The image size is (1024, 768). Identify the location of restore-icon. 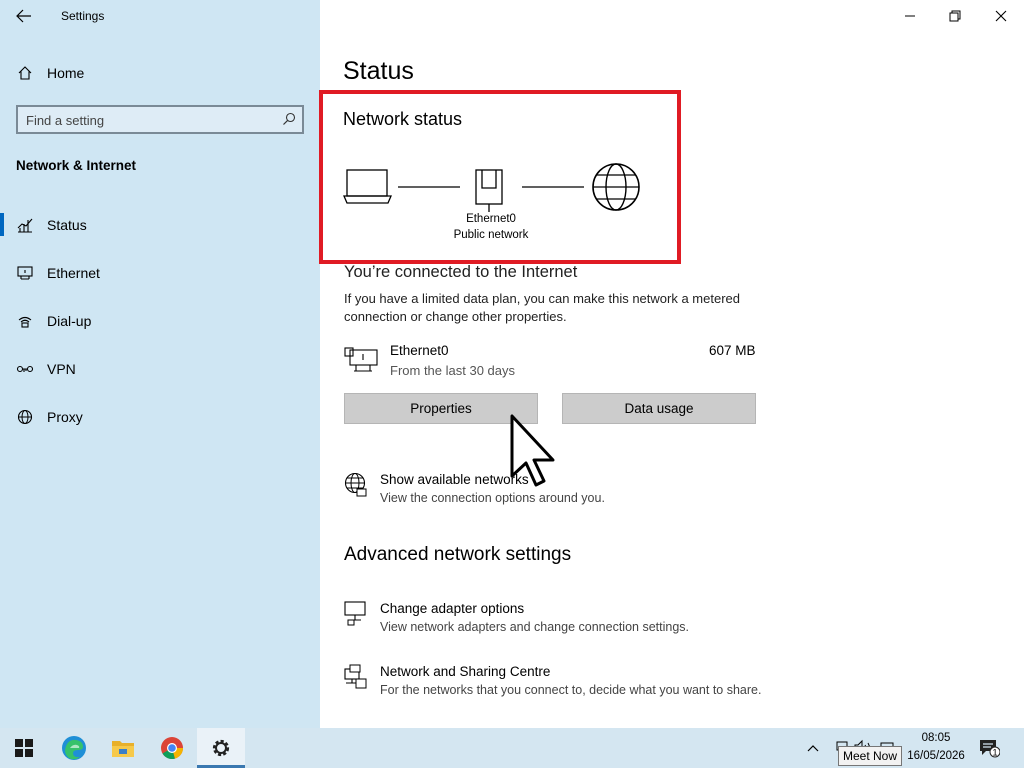
(955, 16).